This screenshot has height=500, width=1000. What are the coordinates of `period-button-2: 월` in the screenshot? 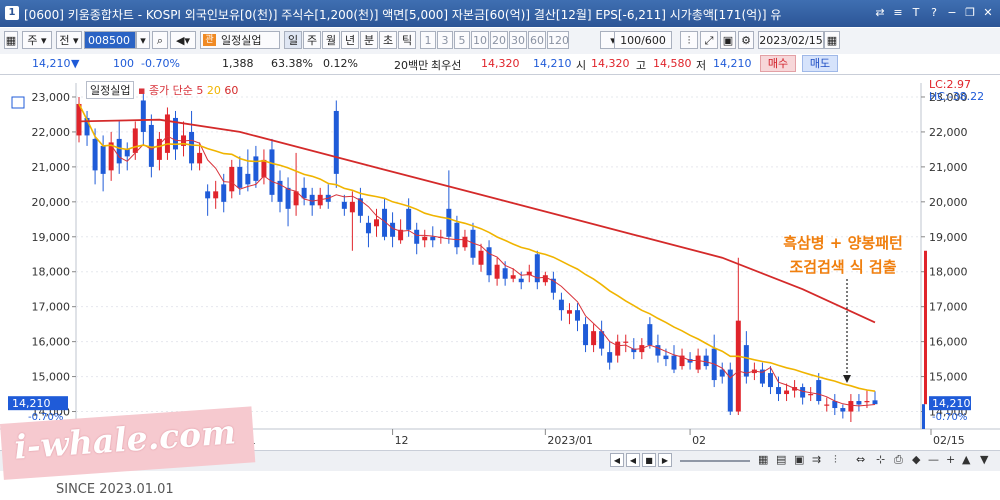 It's located at (331, 40).